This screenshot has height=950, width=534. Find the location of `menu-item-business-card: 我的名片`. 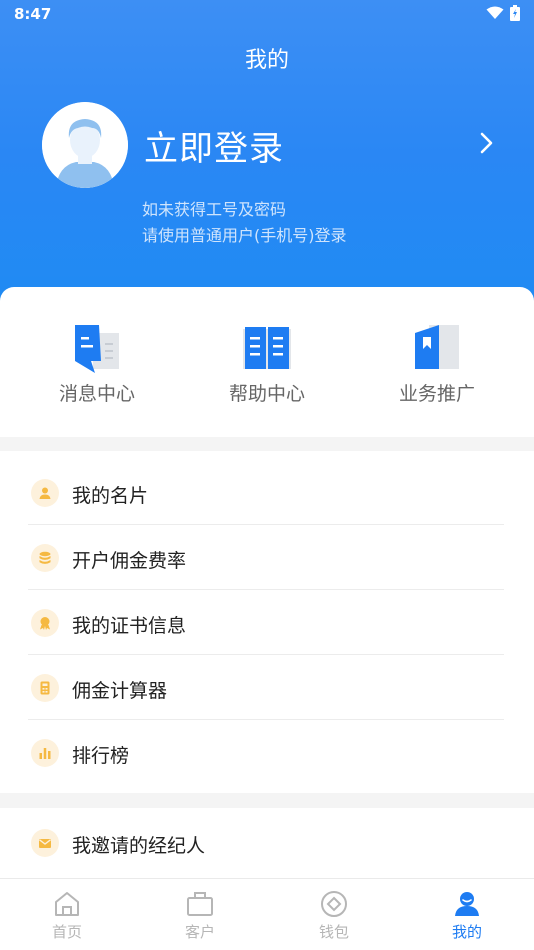

menu-item-business-card: 我的名片 is located at coordinates (266, 493).